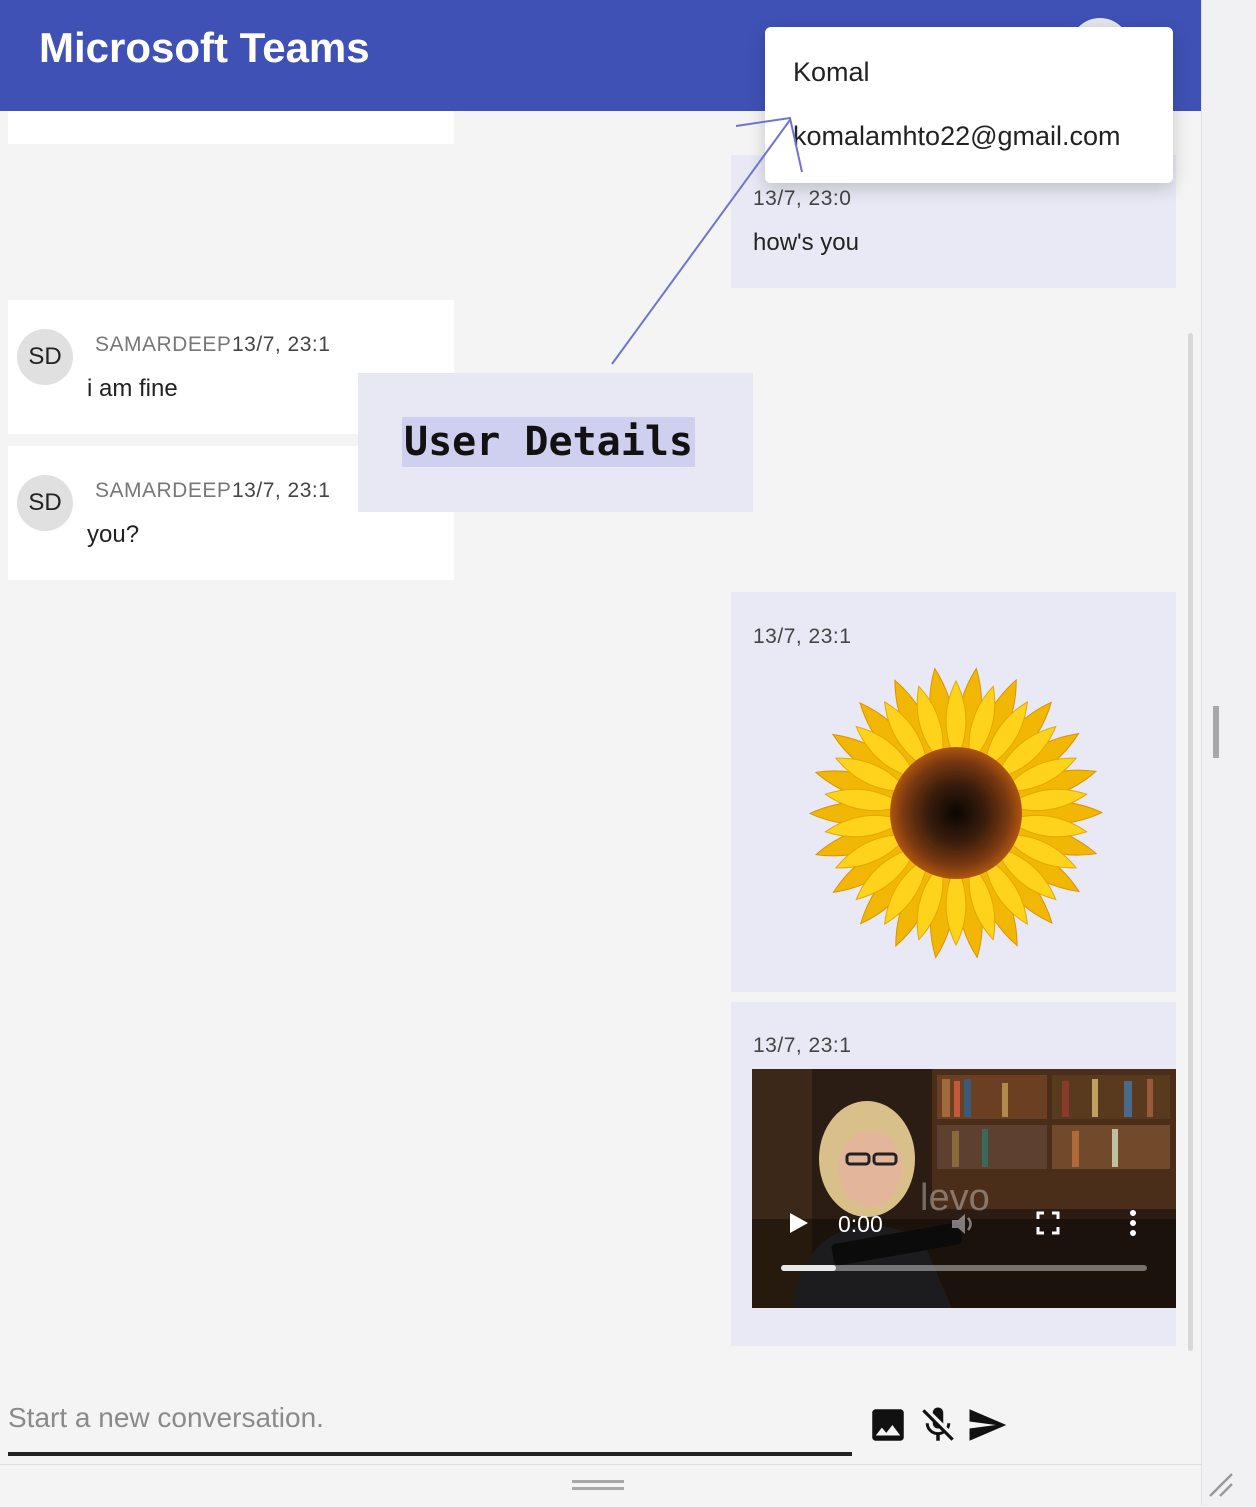  Describe the element at coordinates (1216, 732) in the screenshot. I see `panel-resize-grip` at that location.